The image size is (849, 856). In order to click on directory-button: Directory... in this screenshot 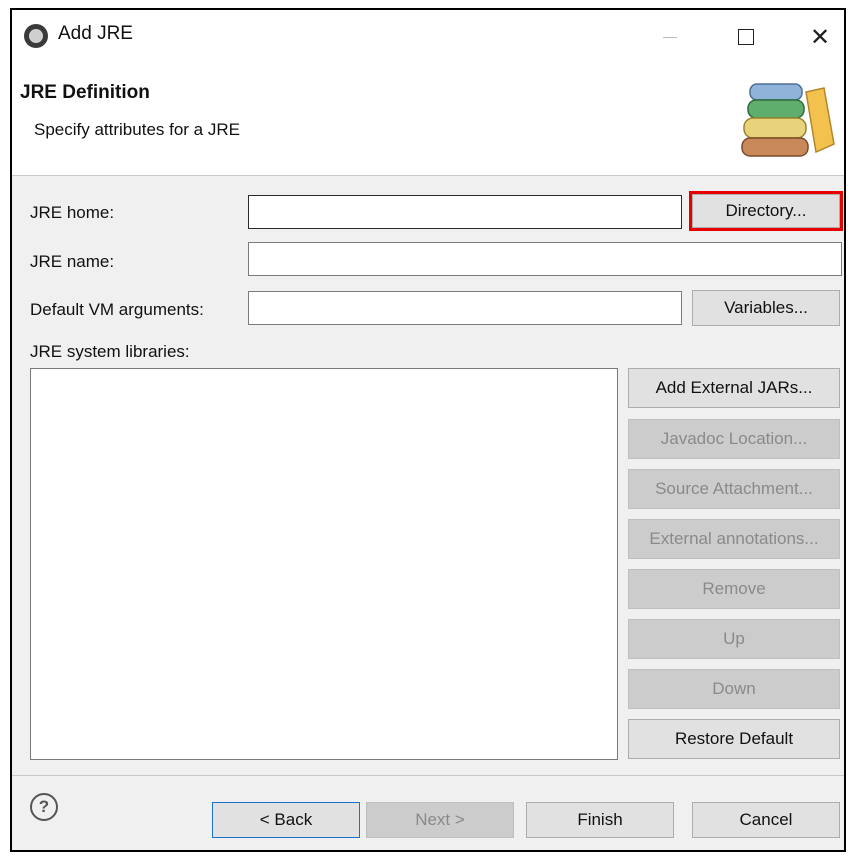, I will do `click(766, 211)`.